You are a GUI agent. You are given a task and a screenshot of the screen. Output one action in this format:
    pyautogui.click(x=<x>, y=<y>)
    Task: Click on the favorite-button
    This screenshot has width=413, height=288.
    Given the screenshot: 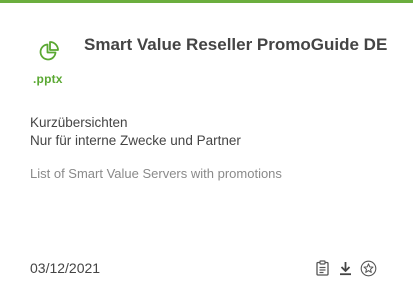 What is the action you would take?
    pyautogui.click(x=368, y=268)
    